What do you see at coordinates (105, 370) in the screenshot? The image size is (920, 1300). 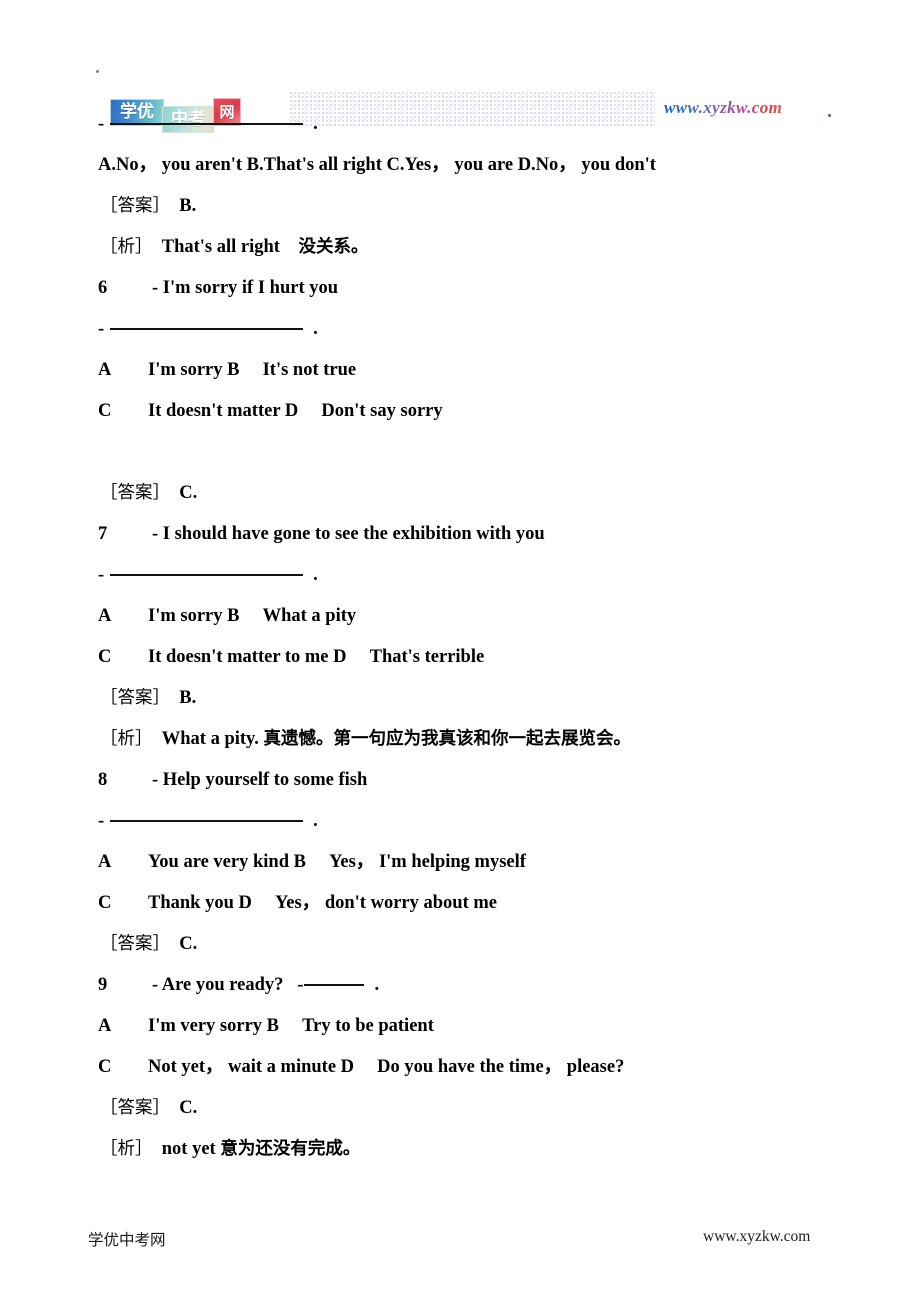 I see `q6-option-a-label: A` at bounding box center [105, 370].